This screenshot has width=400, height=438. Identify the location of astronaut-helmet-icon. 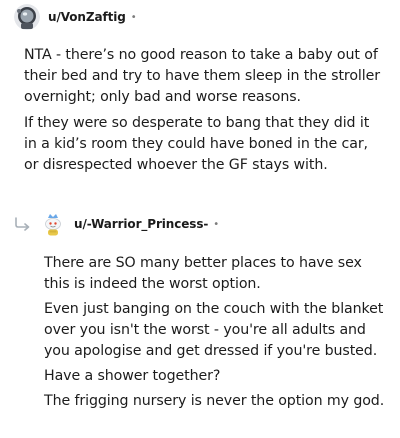
(27, 17).